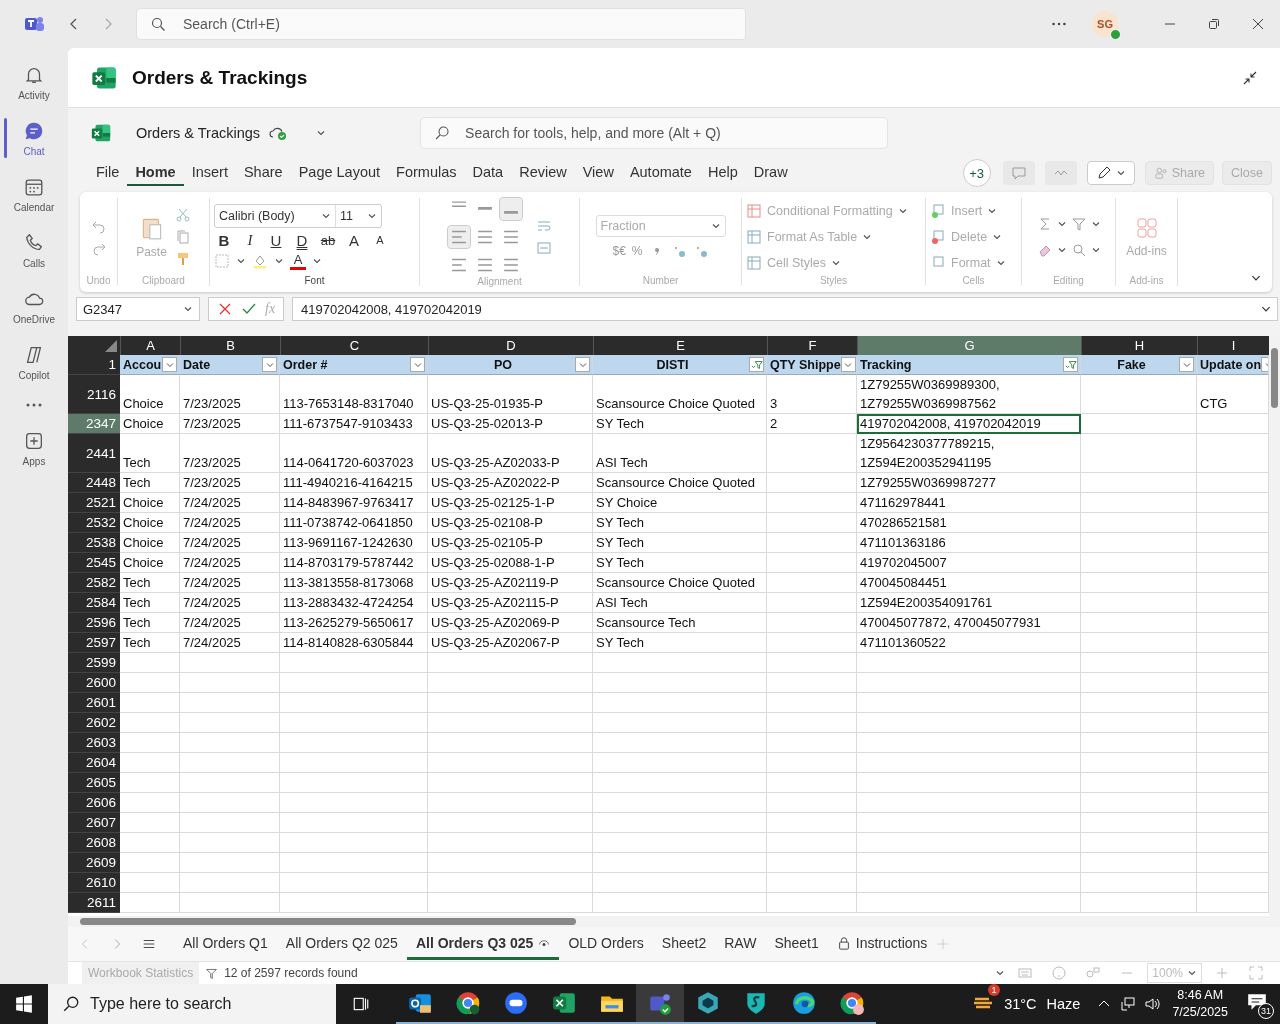 This screenshot has height=1024, width=1280. Describe the element at coordinates (34, 448) in the screenshot. I see `rail-item: Apps` at that location.